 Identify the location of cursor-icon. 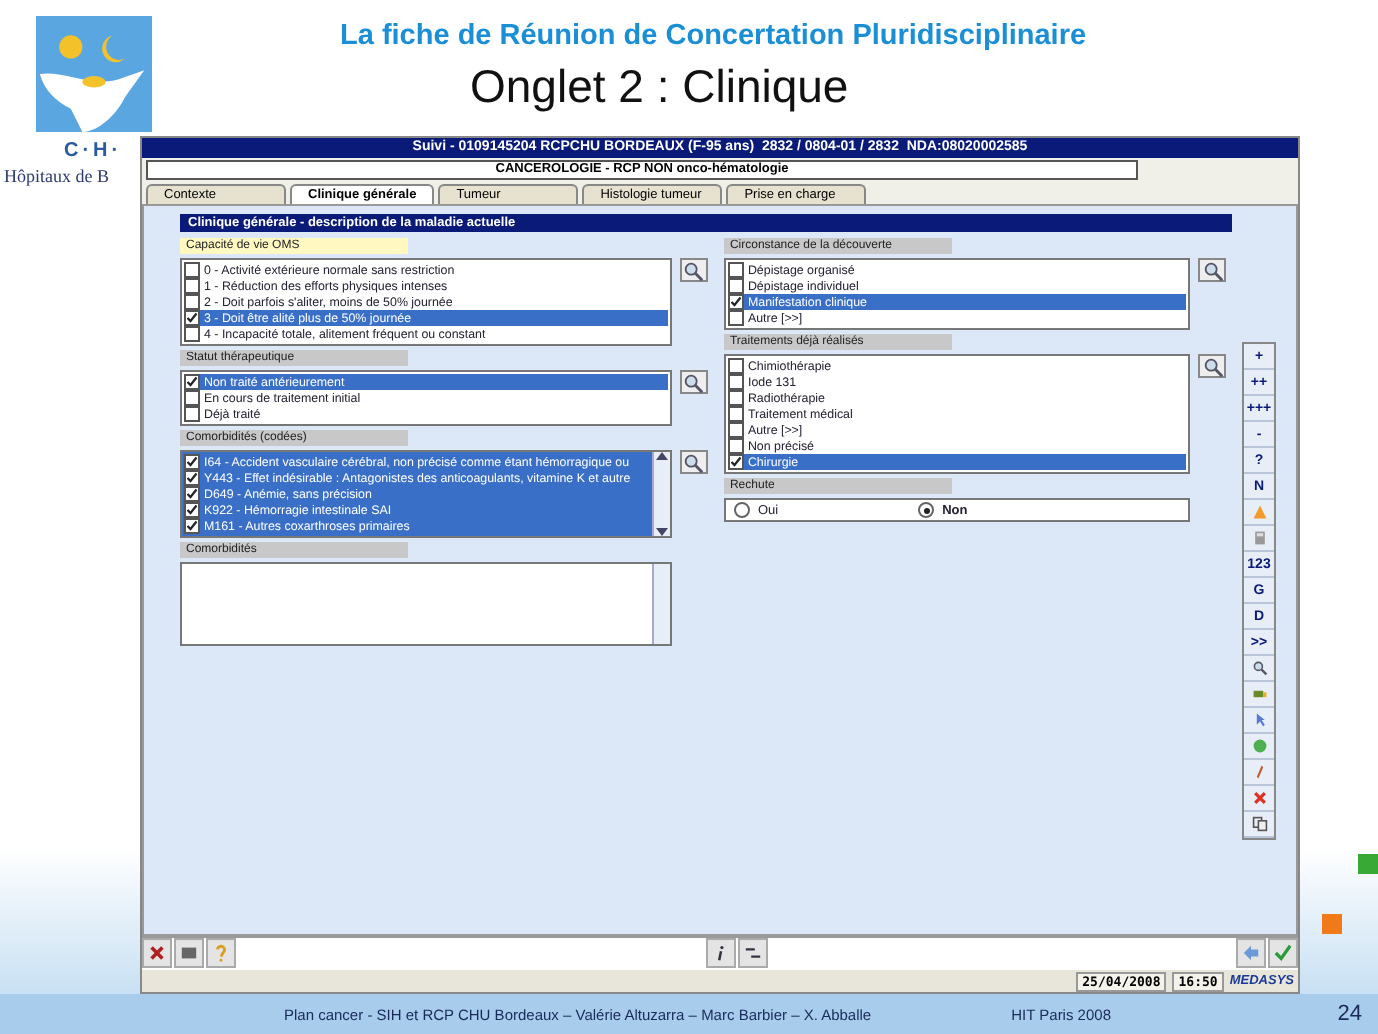
(1259, 720).